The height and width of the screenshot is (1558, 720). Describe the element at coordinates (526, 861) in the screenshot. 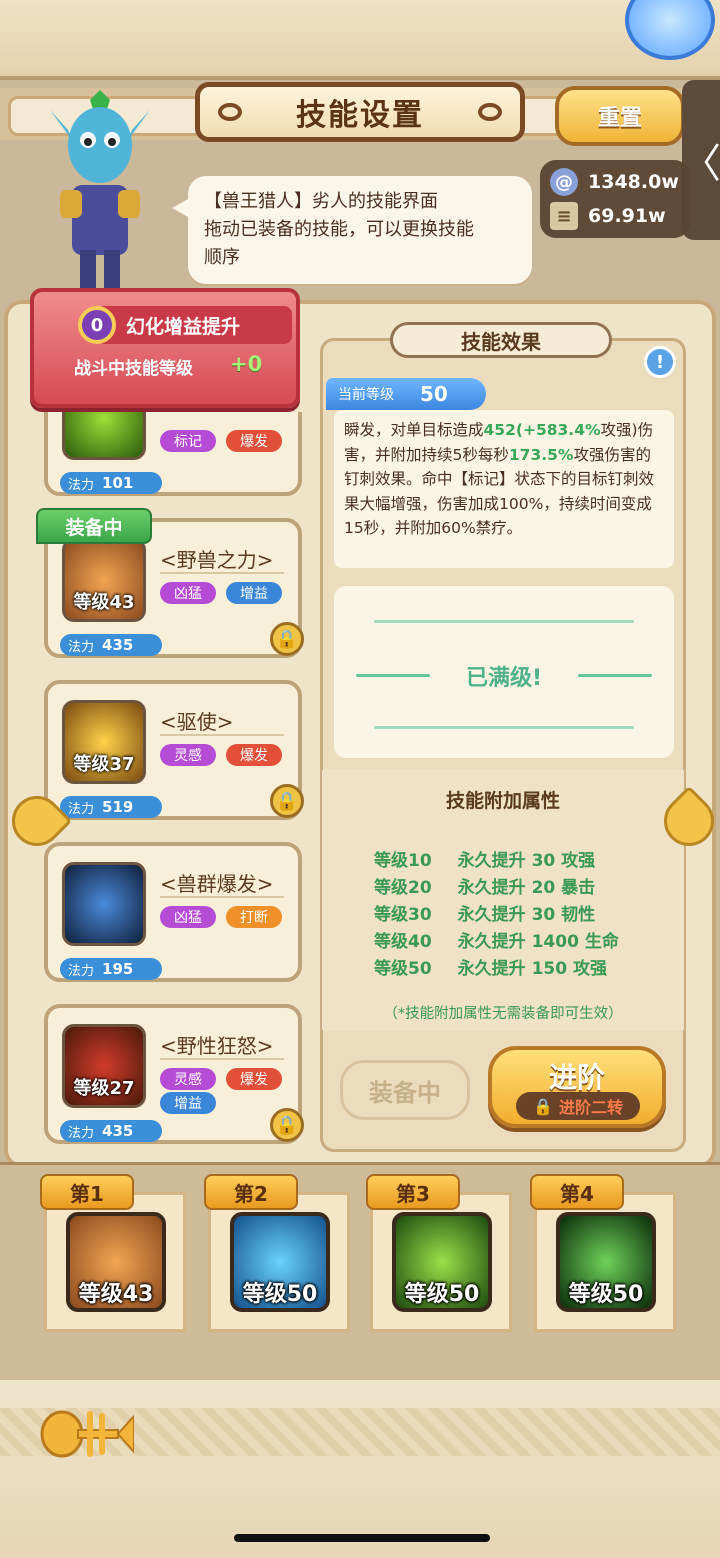

I see `attr-text: 永久提升 30 攻强` at that location.